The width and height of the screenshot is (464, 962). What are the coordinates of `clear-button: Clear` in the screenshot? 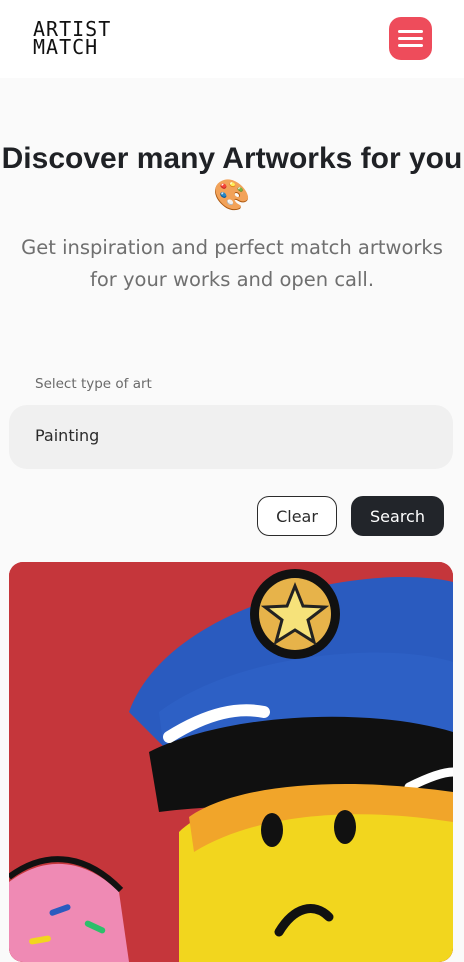 It's located at (297, 516).